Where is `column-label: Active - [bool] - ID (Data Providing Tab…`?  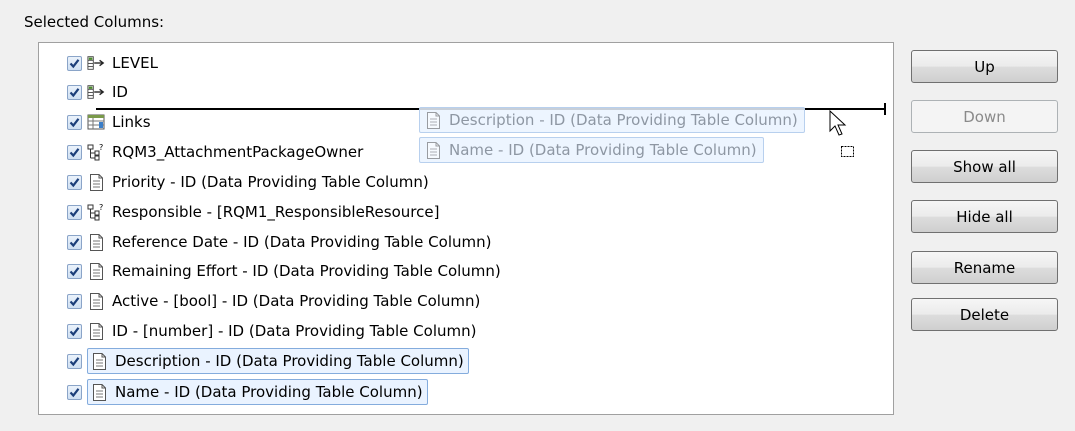
column-label: Active - [bool] - ID (Data Providing Tab… is located at coordinates (296, 301).